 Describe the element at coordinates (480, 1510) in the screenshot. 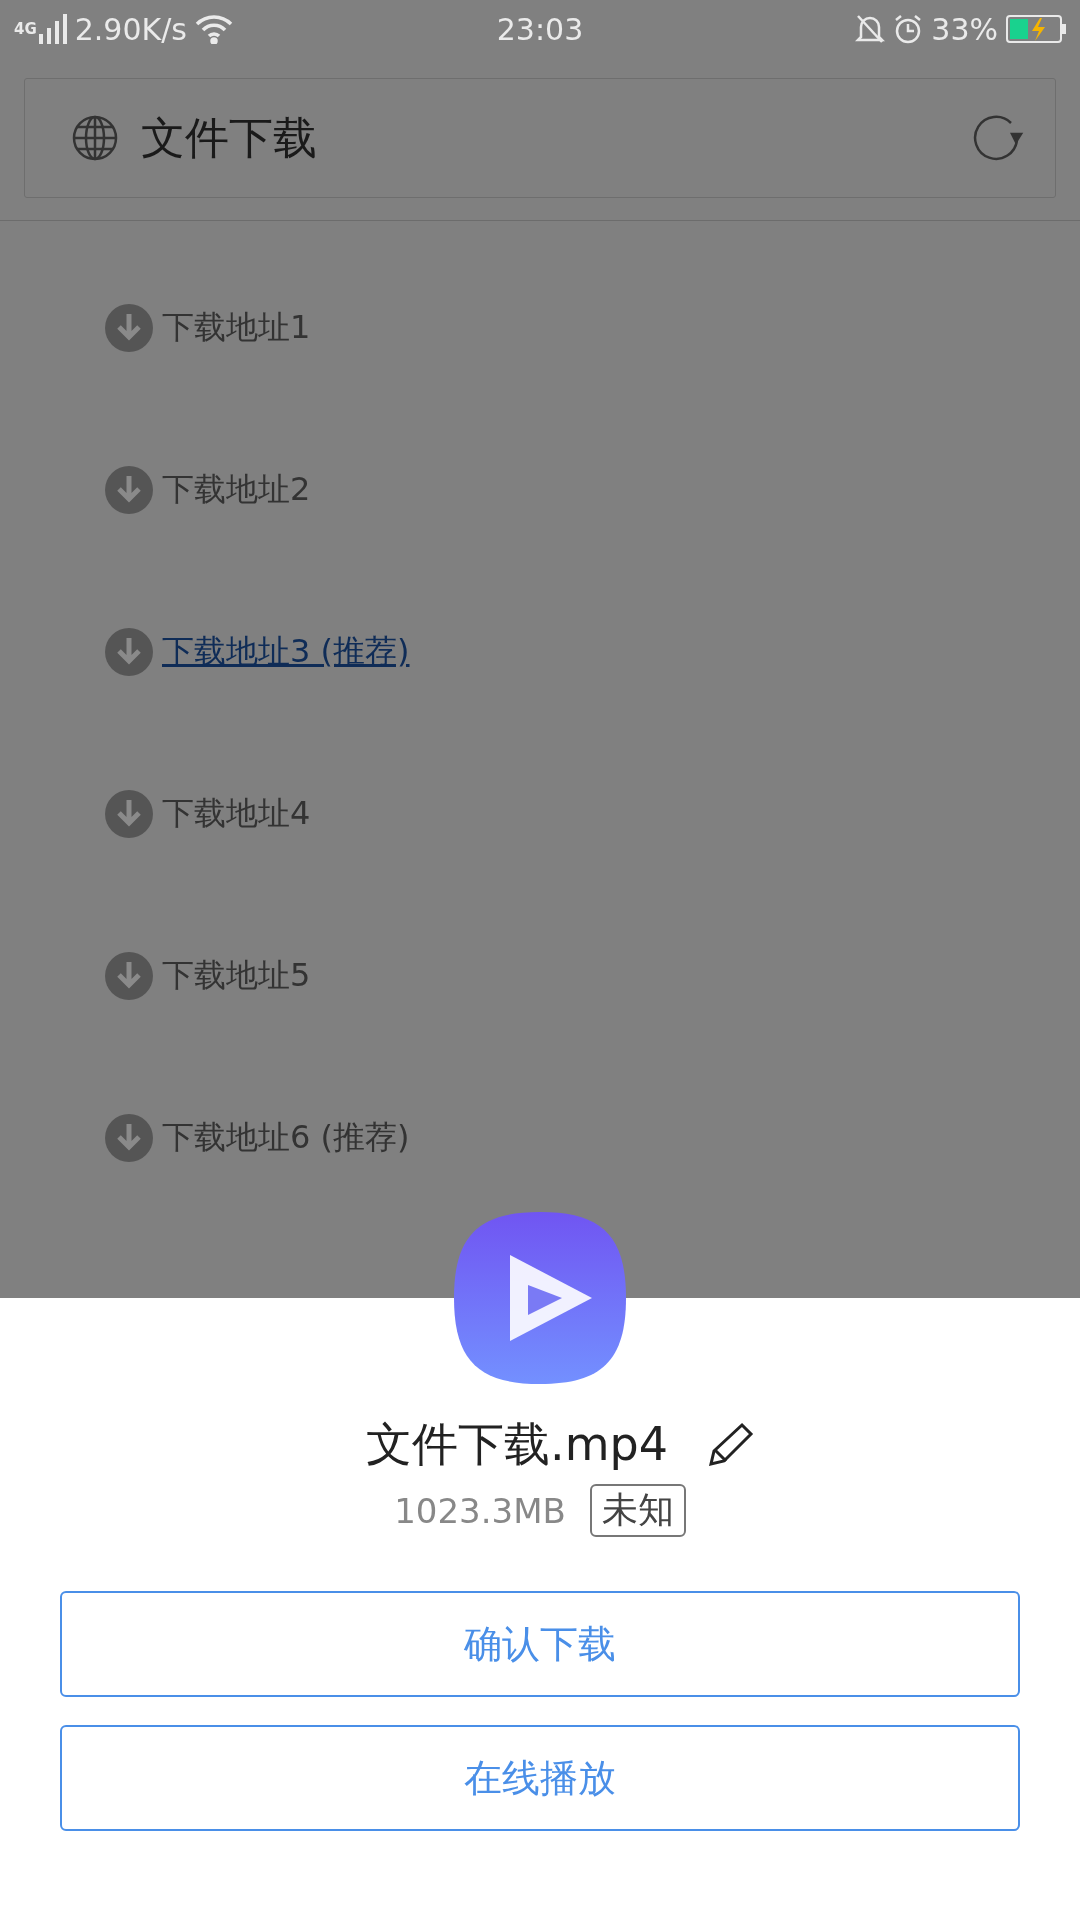

I see `file-size: 1023.3MB` at that location.